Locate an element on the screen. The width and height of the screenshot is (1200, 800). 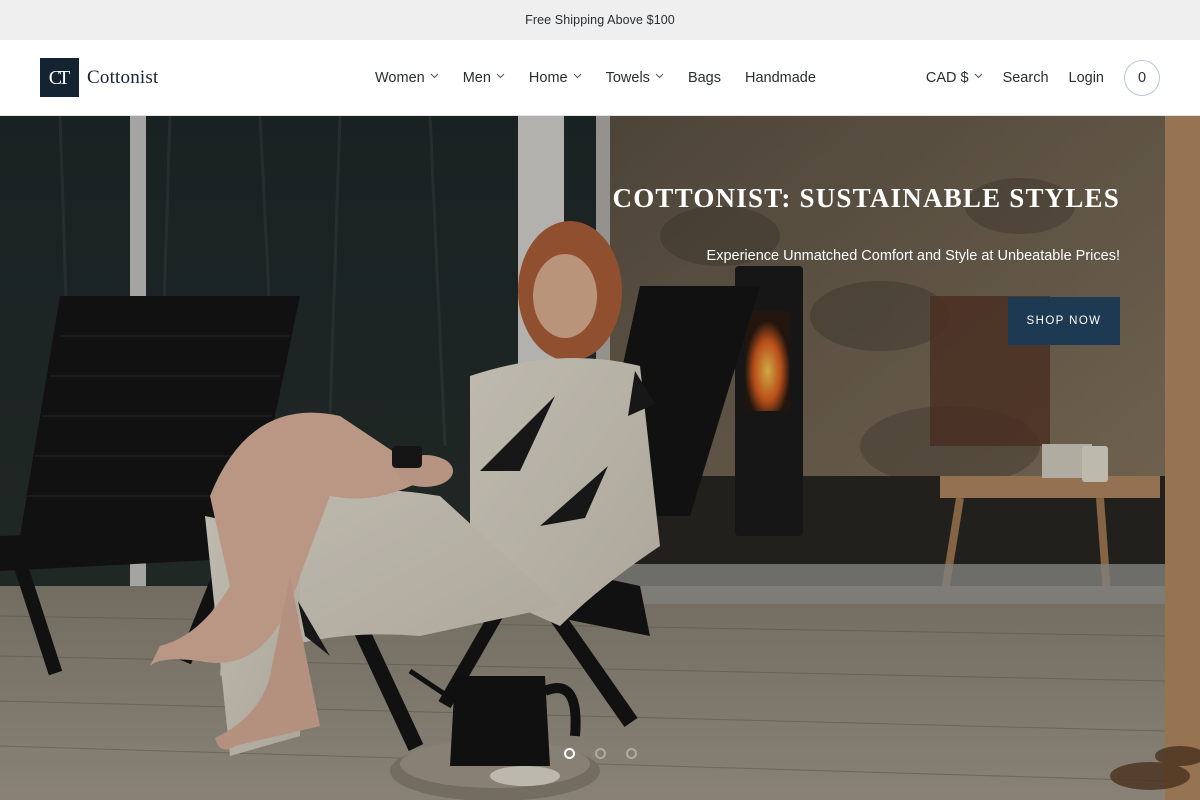
nav-item-towels: Towels is located at coordinates (635, 78).